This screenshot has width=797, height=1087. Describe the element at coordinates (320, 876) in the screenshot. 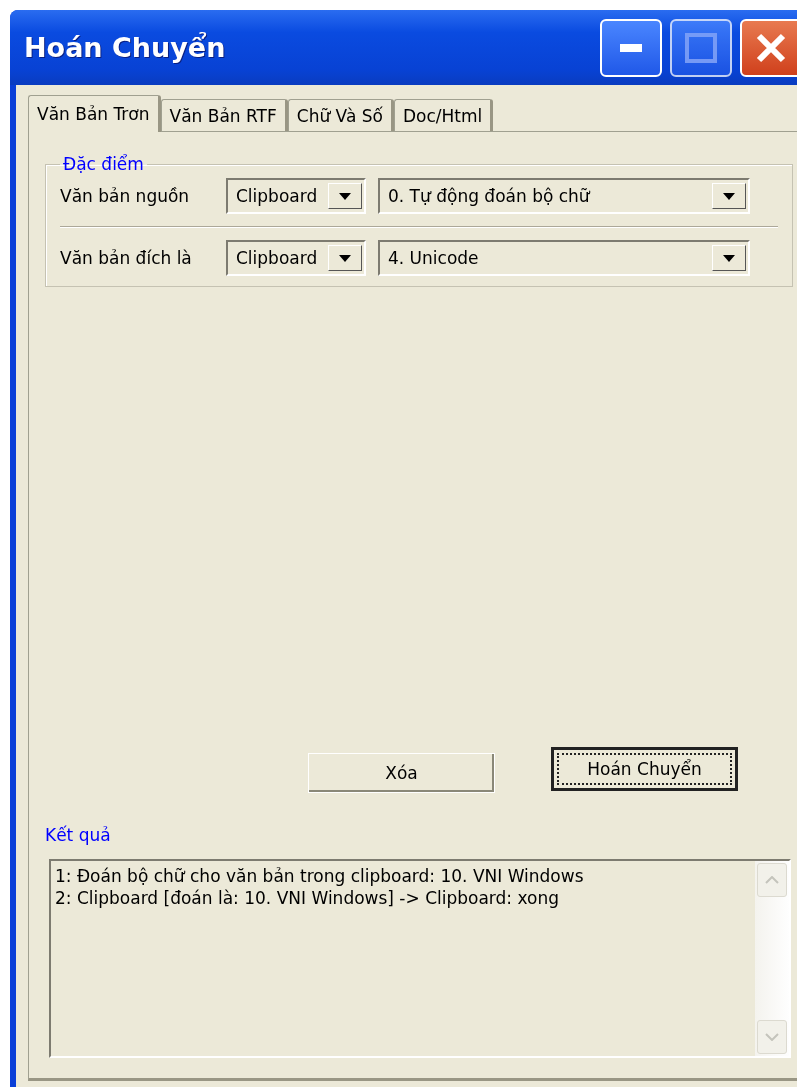

I see `log-line: 1: Đoán bộ chữ cho văn bản trong clipboard: 10. VNI Windows` at that location.